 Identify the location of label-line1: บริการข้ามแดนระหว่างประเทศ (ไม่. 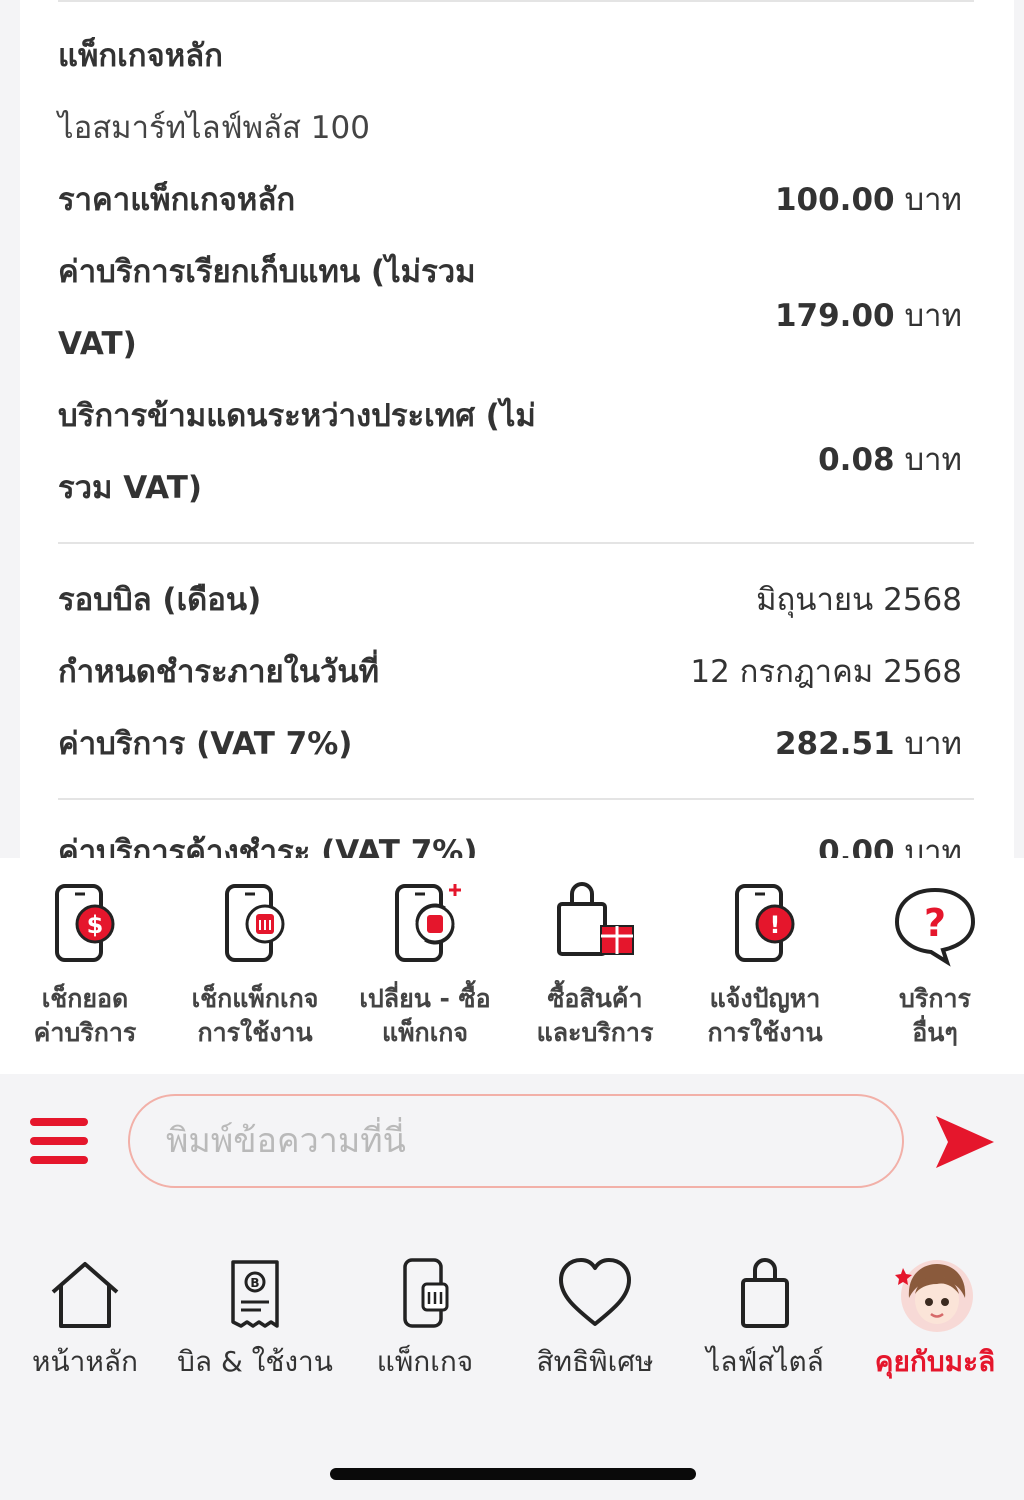
(297, 416).